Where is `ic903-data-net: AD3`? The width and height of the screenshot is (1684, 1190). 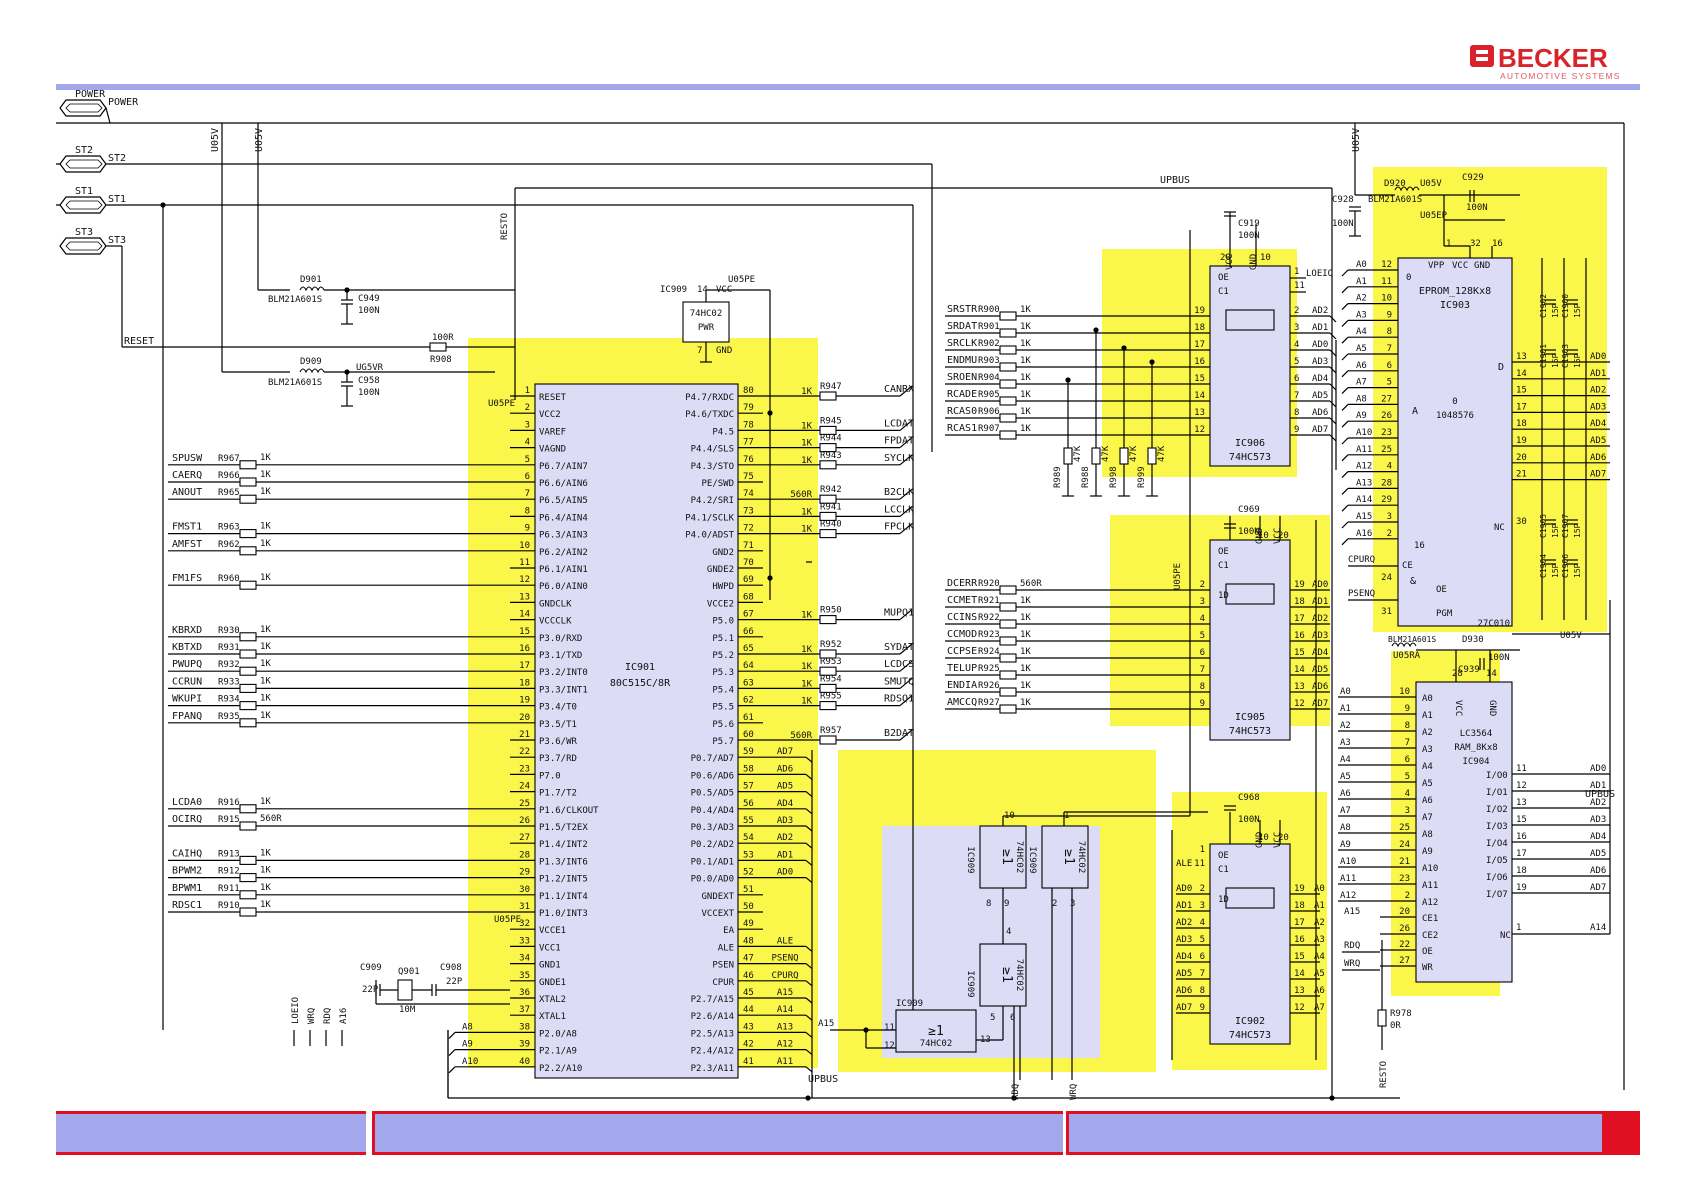
ic903-data-net: AD3 is located at coordinates (1598, 407).